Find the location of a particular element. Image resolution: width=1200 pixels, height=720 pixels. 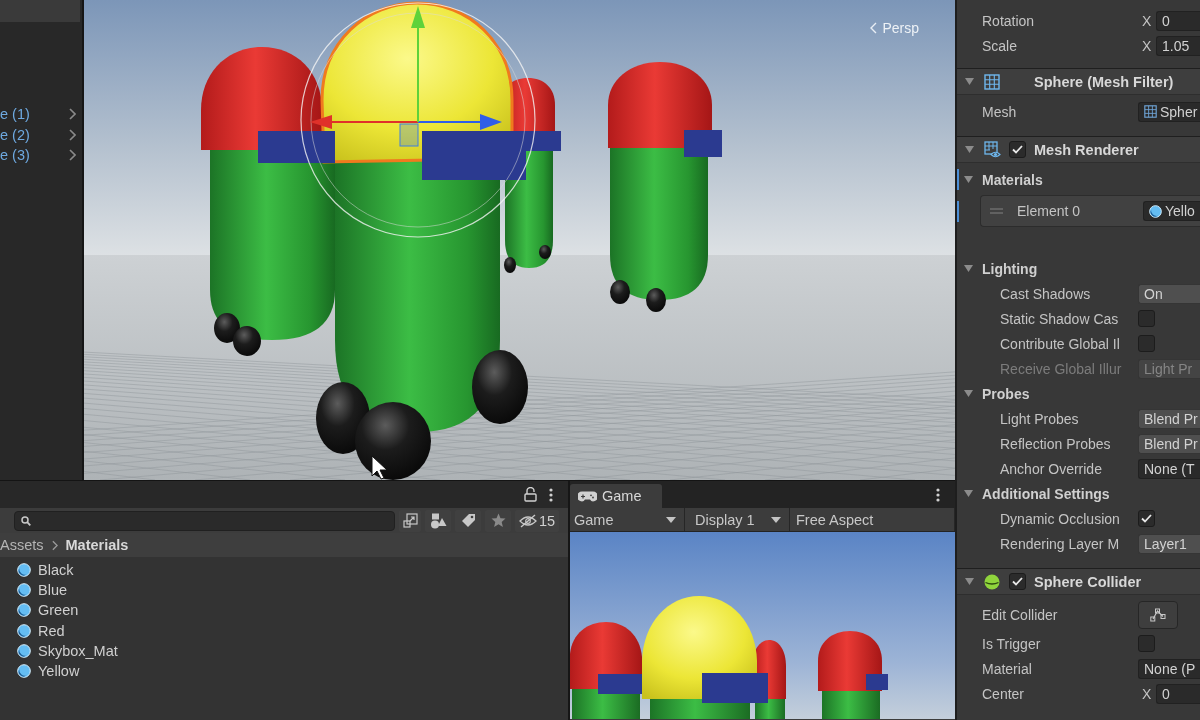

eye-slash-icon is located at coordinates (527, 520).